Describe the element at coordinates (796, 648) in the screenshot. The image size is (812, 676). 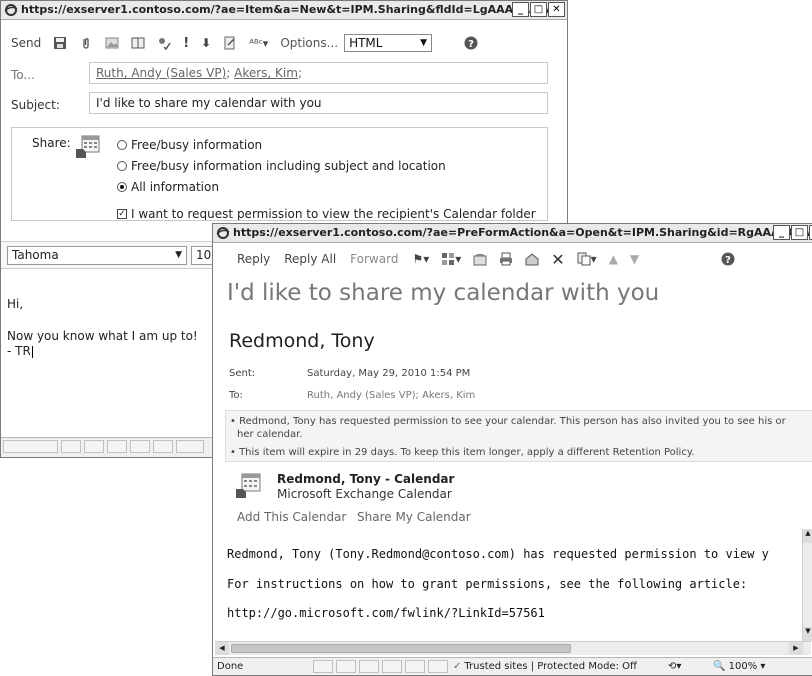
I see `scroll-right-arrow: ▶` at that location.